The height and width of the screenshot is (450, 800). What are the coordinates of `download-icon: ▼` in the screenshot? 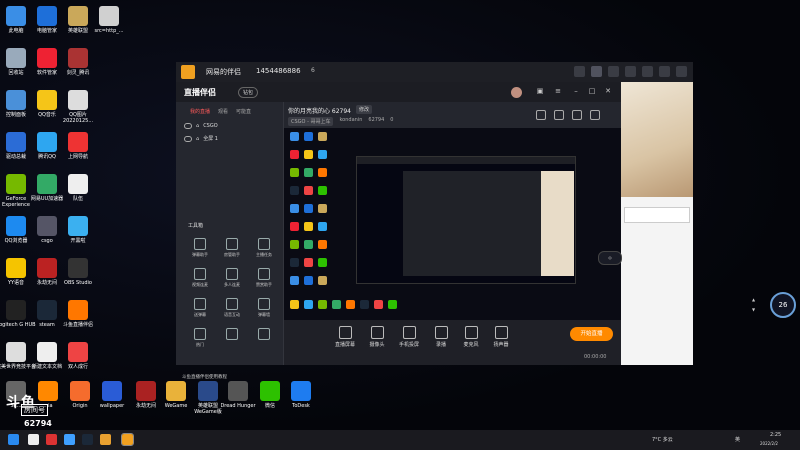 It's located at (754, 309).